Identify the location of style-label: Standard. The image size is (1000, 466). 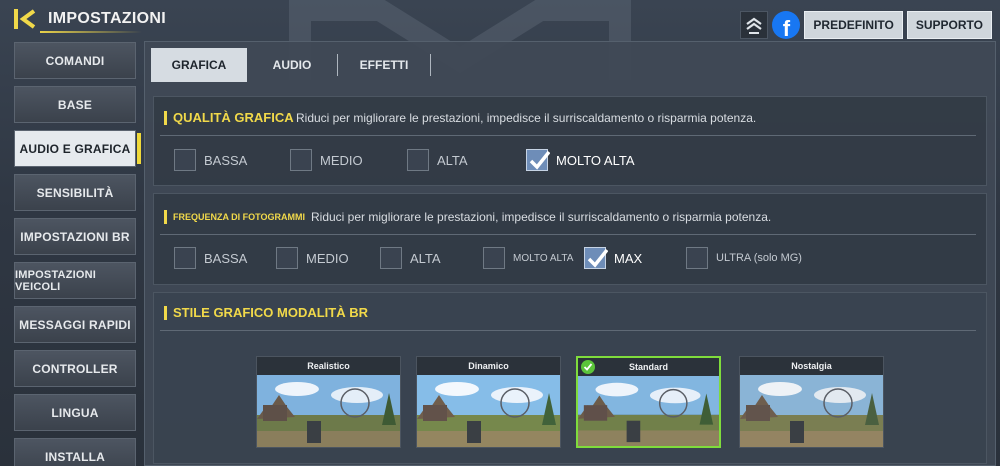
(648, 367).